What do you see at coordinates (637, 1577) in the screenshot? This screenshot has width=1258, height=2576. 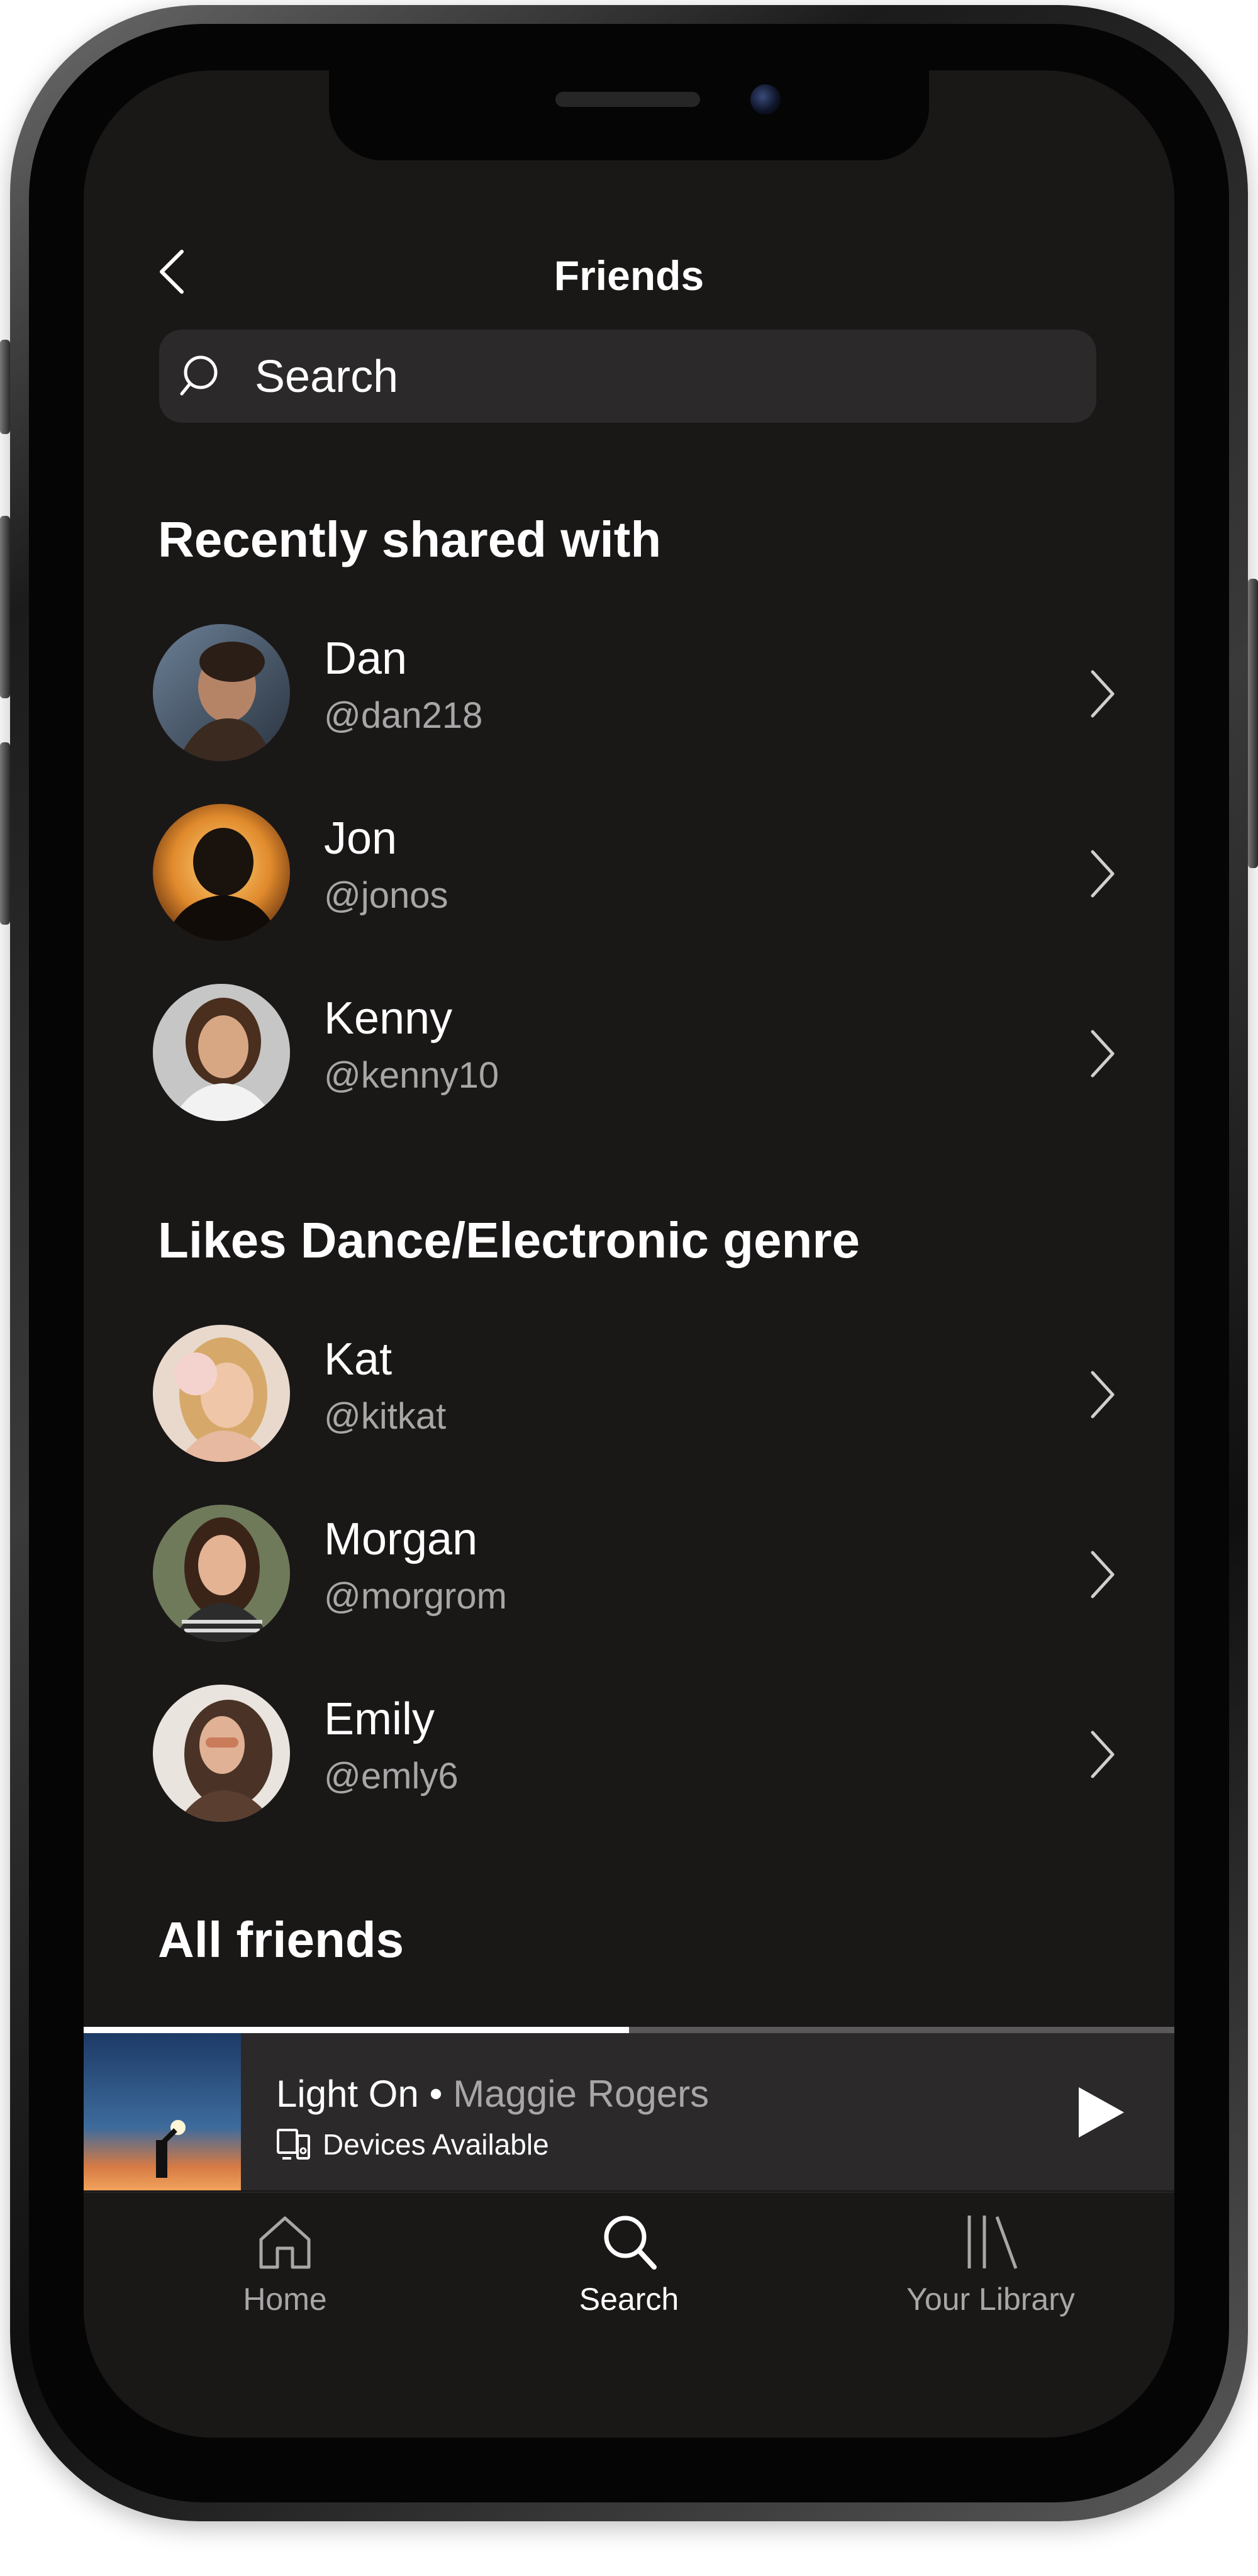 I see `friend-row-morgan: Morgan @morgrom` at bounding box center [637, 1577].